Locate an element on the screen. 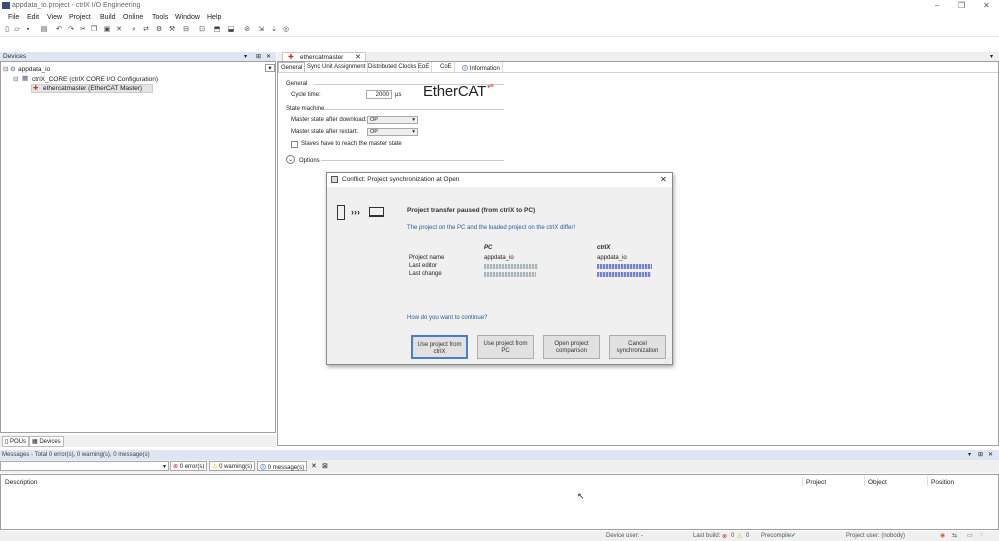 The image size is (999, 541). tab-general: General is located at coordinates (292, 67).